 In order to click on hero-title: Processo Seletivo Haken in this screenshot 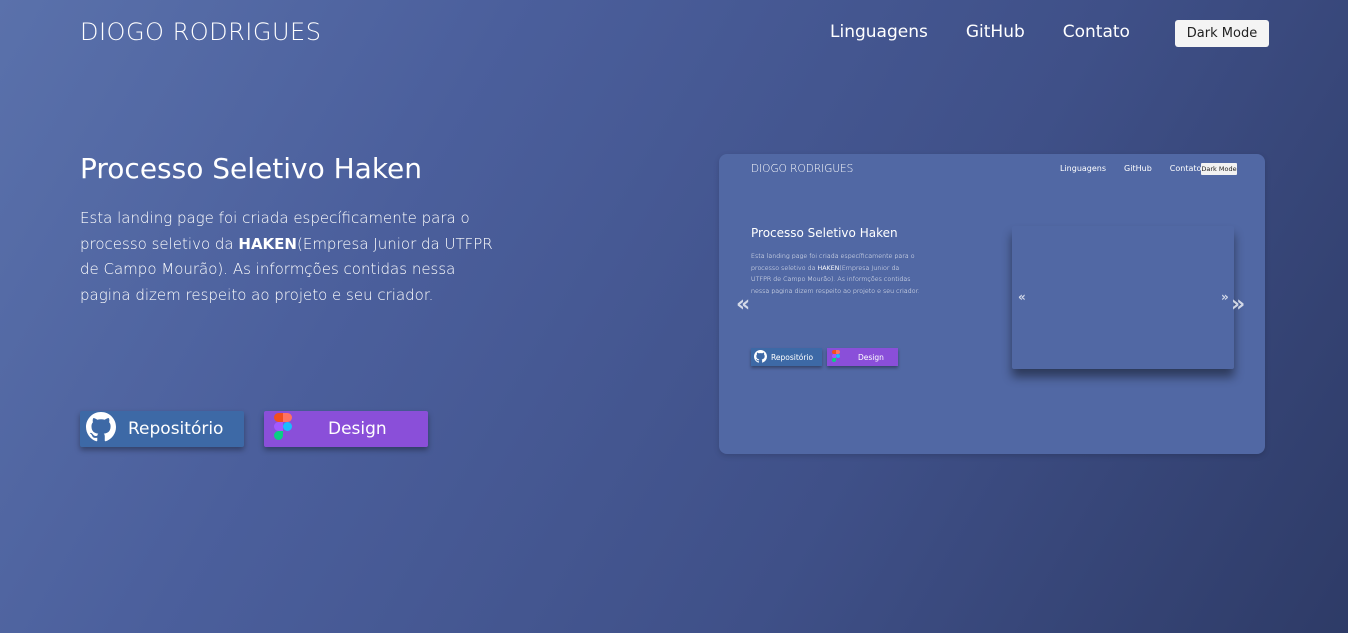, I will do `click(251, 168)`.